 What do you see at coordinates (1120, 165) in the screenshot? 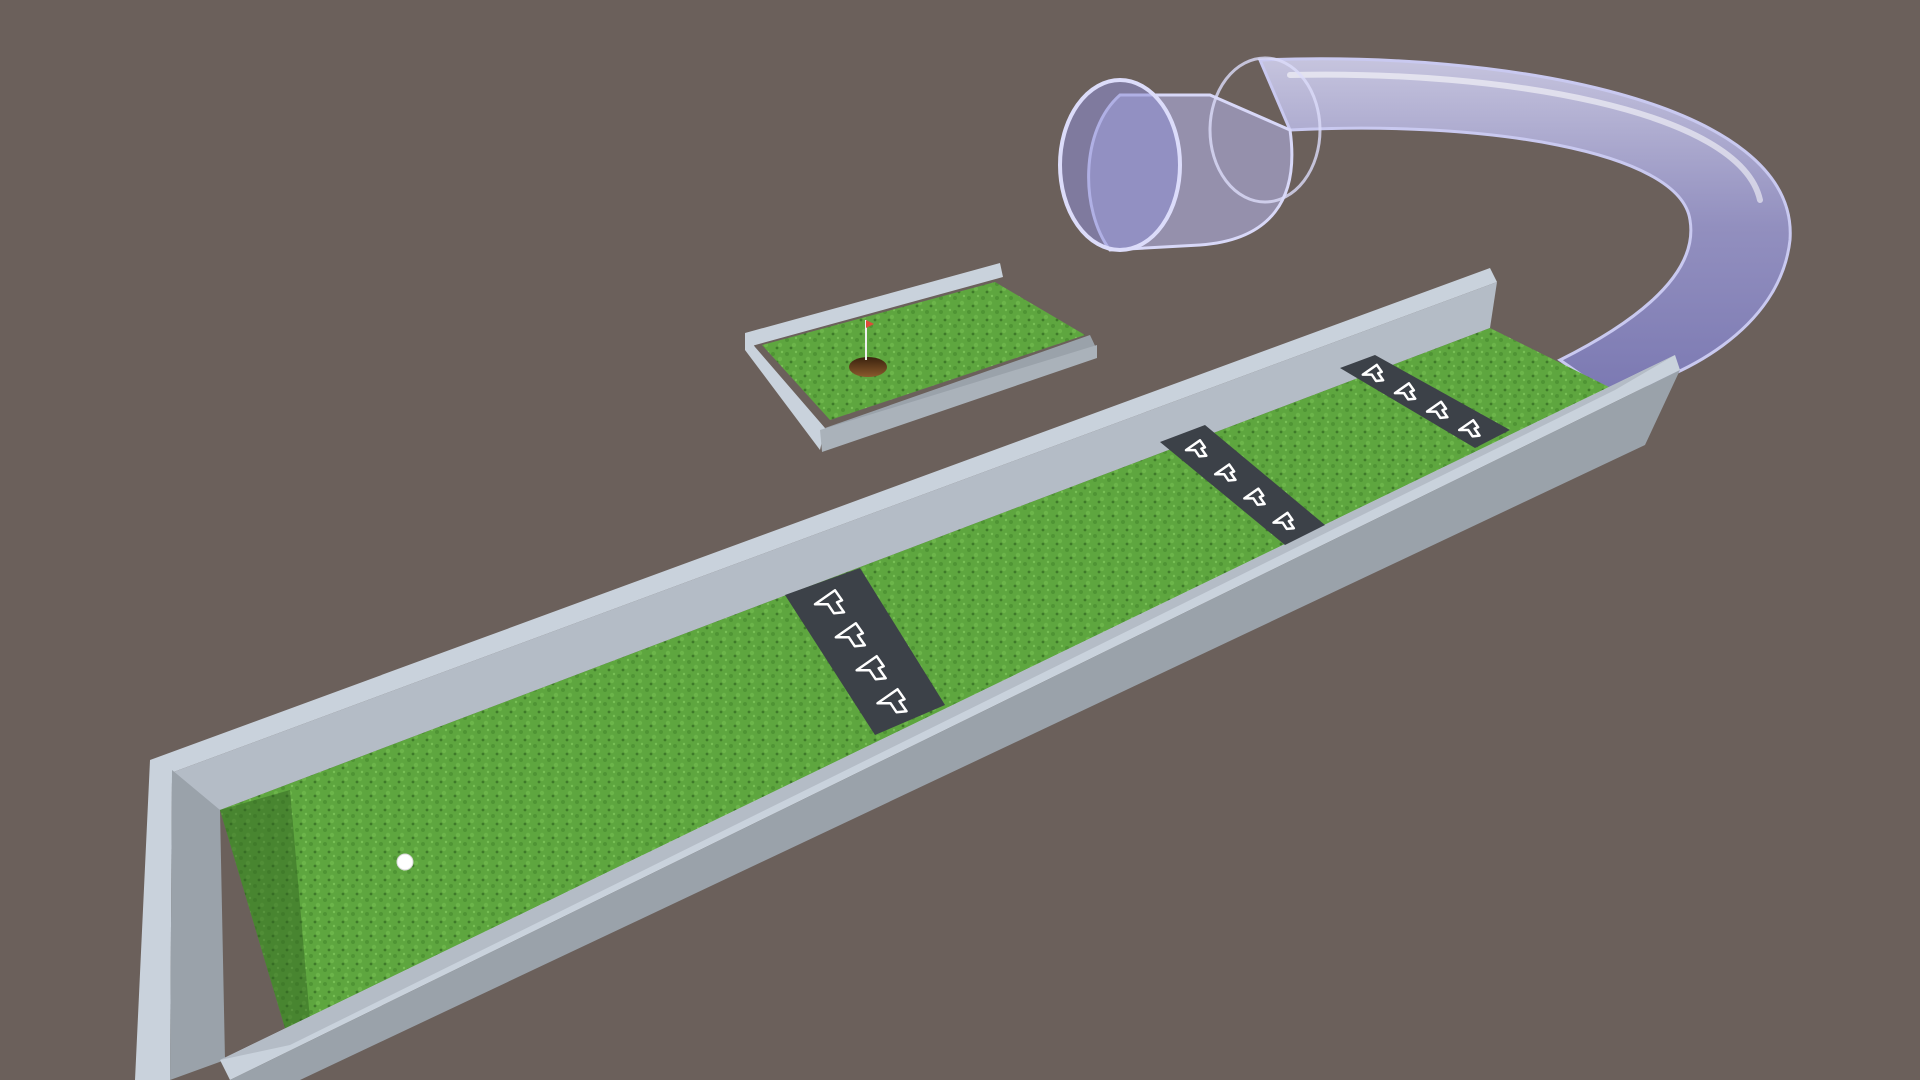
I see `tube-mouth` at bounding box center [1120, 165].